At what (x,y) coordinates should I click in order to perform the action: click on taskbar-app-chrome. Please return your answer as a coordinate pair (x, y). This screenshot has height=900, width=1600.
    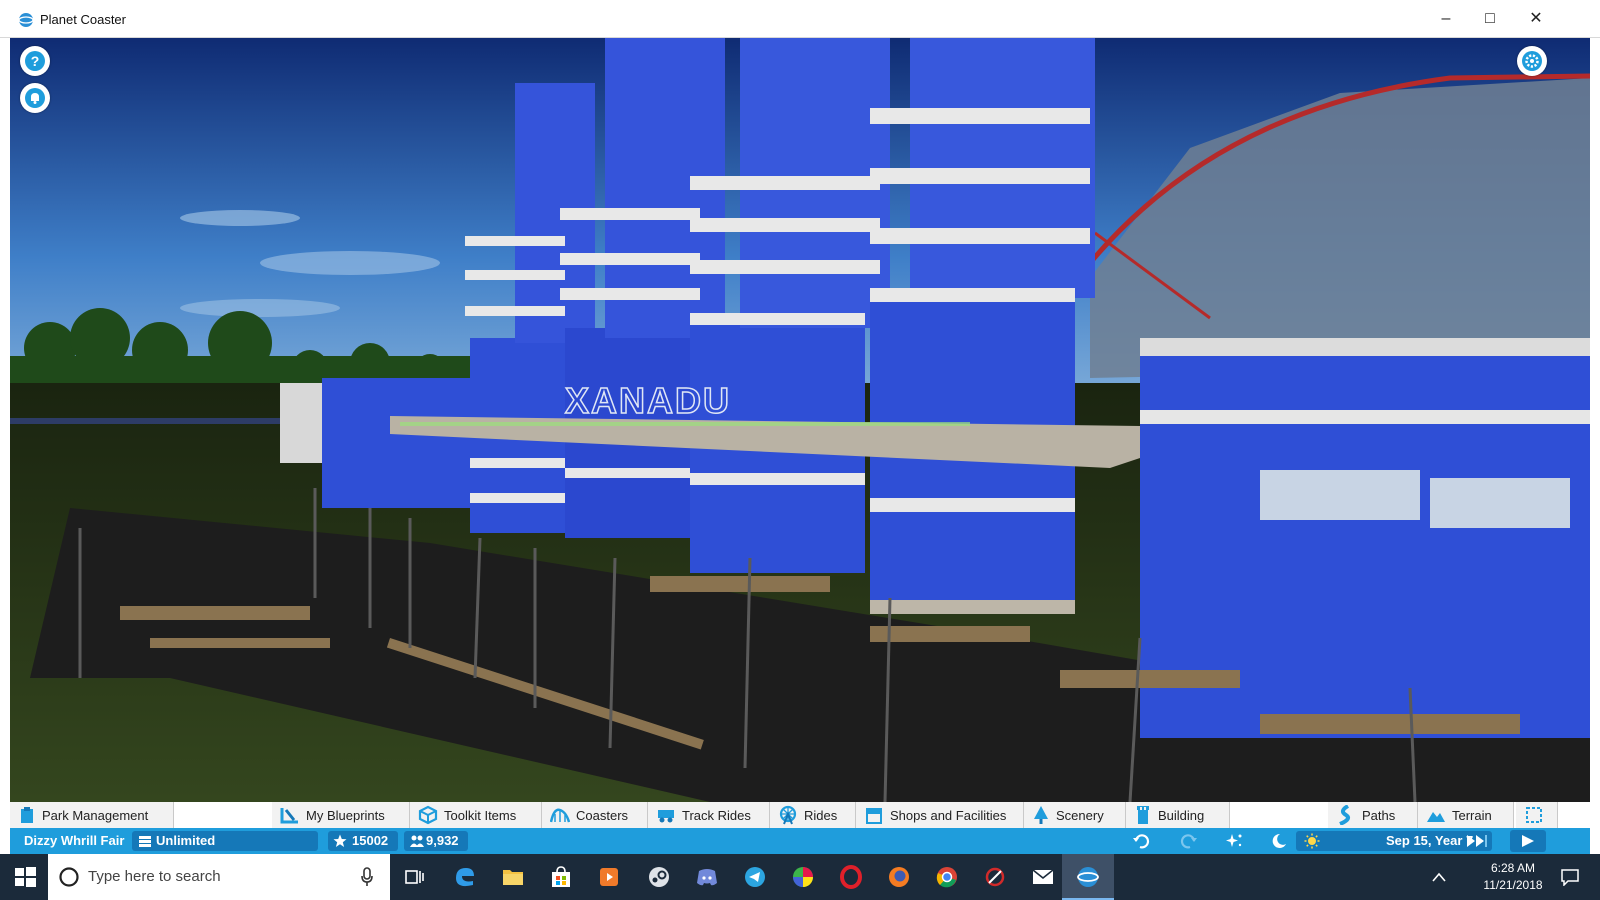
    Looking at the image, I should click on (947, 877).